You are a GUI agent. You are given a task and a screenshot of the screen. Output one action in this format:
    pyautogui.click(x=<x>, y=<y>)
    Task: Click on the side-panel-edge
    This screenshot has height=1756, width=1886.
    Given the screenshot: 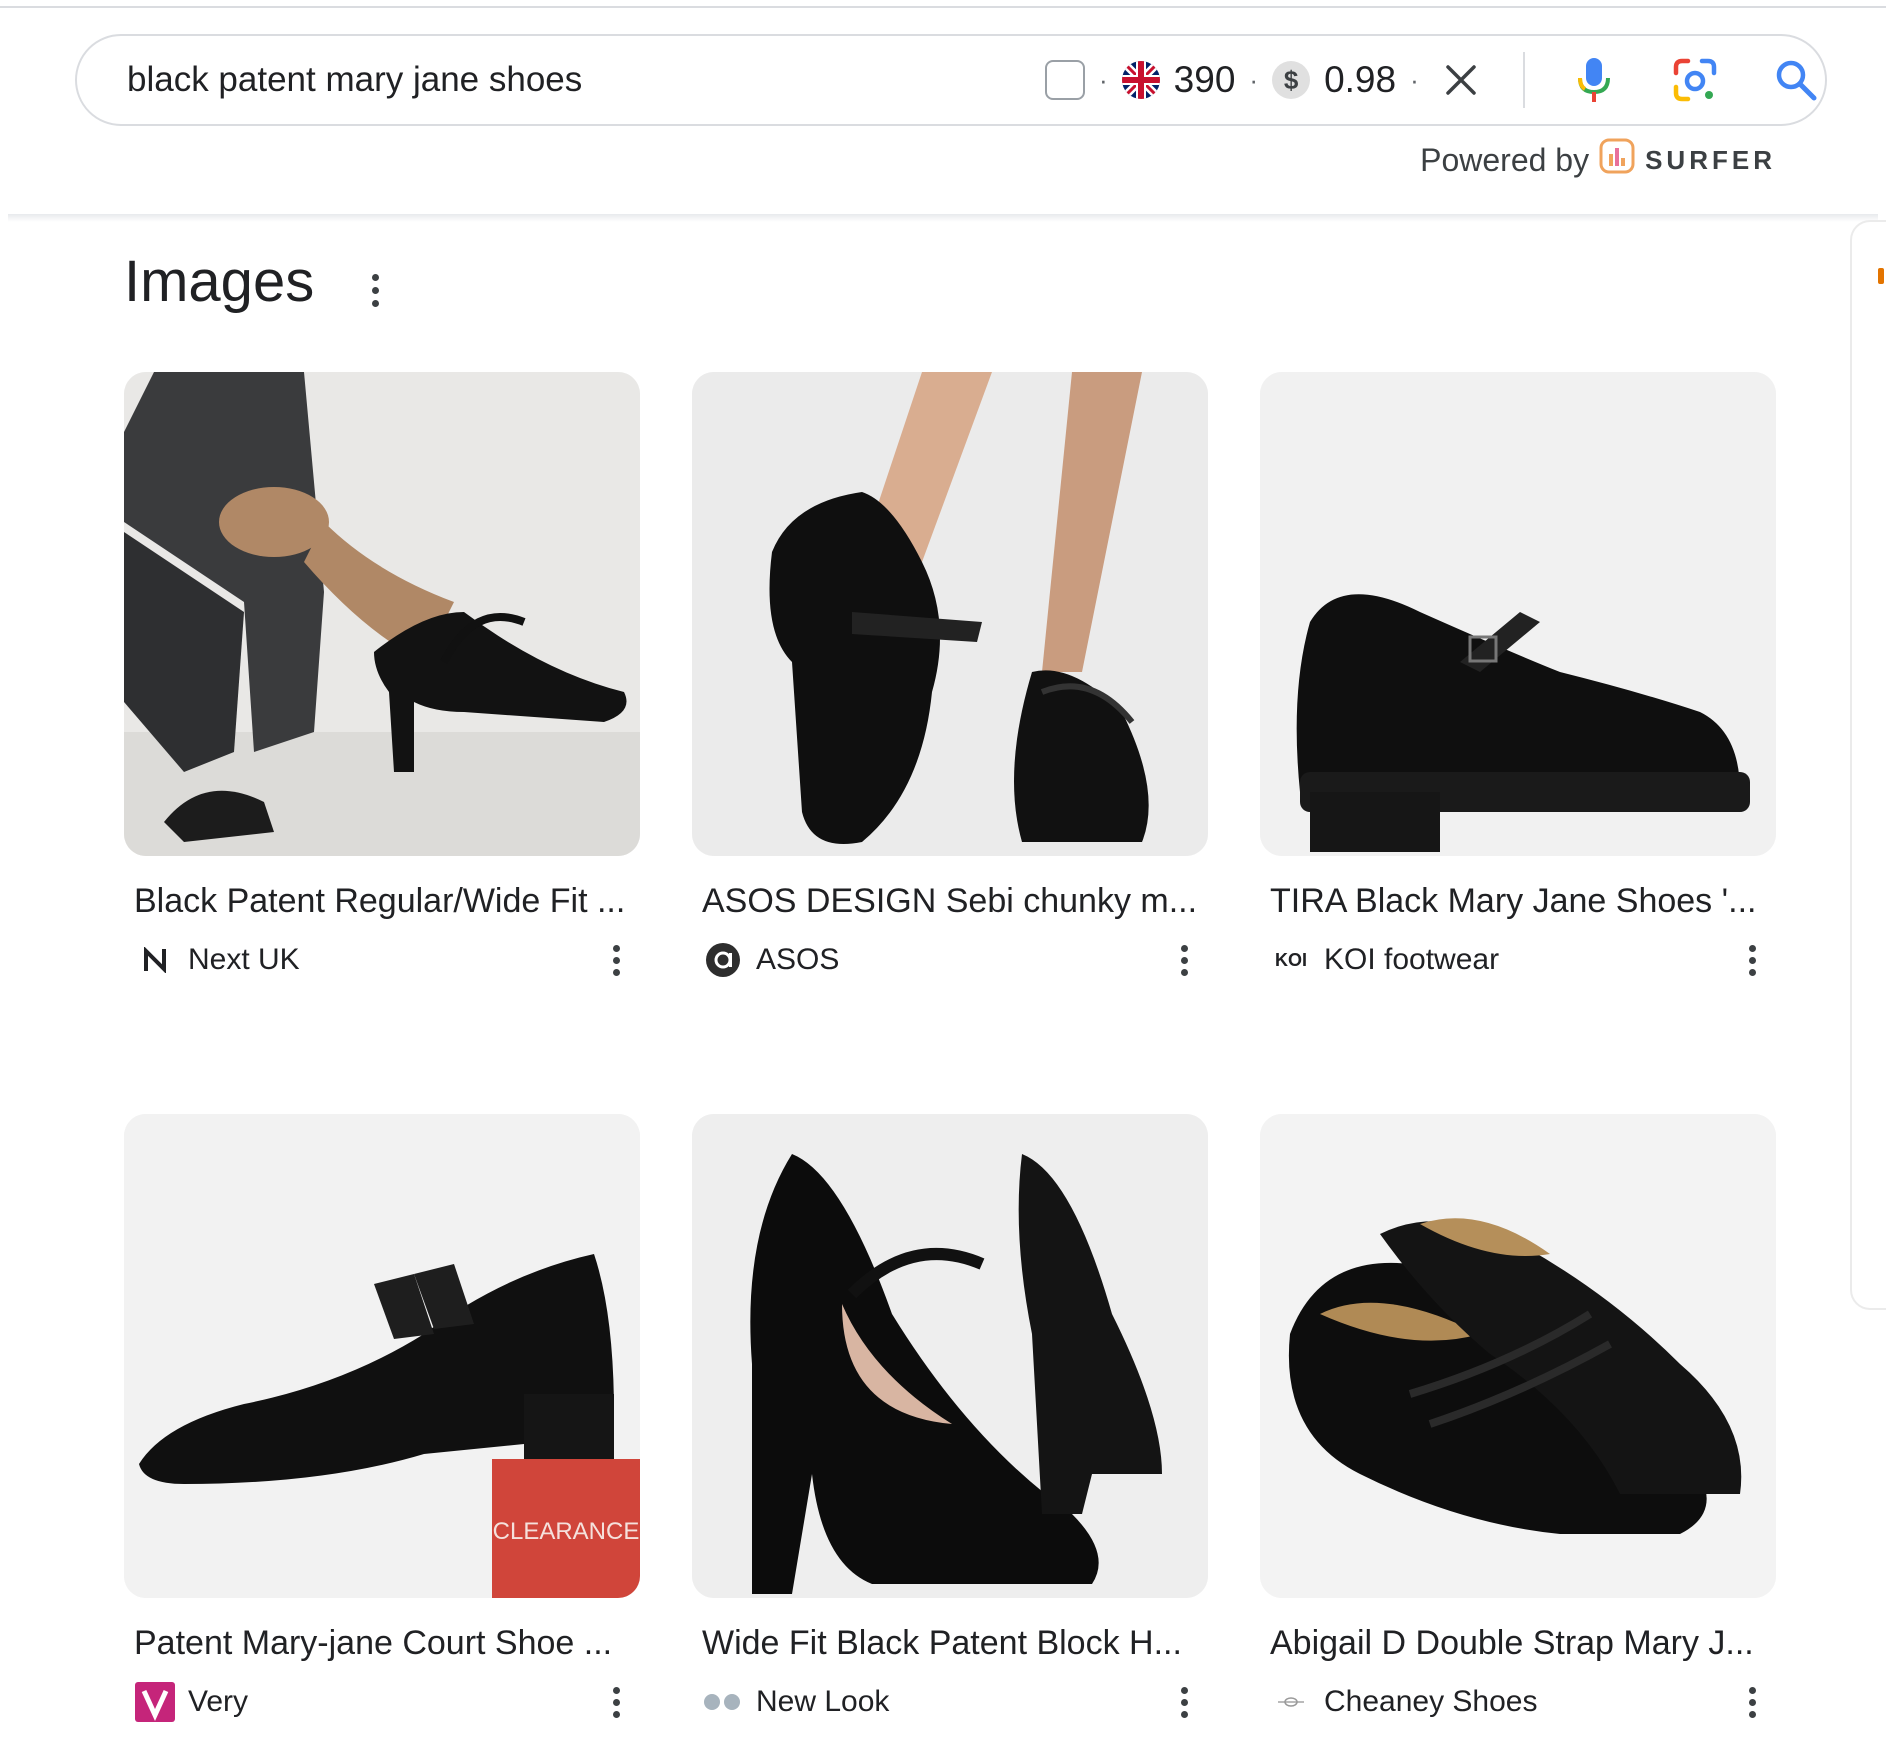 What is the action you would take?
    pyautogui.click(x=1868, y=765)
    